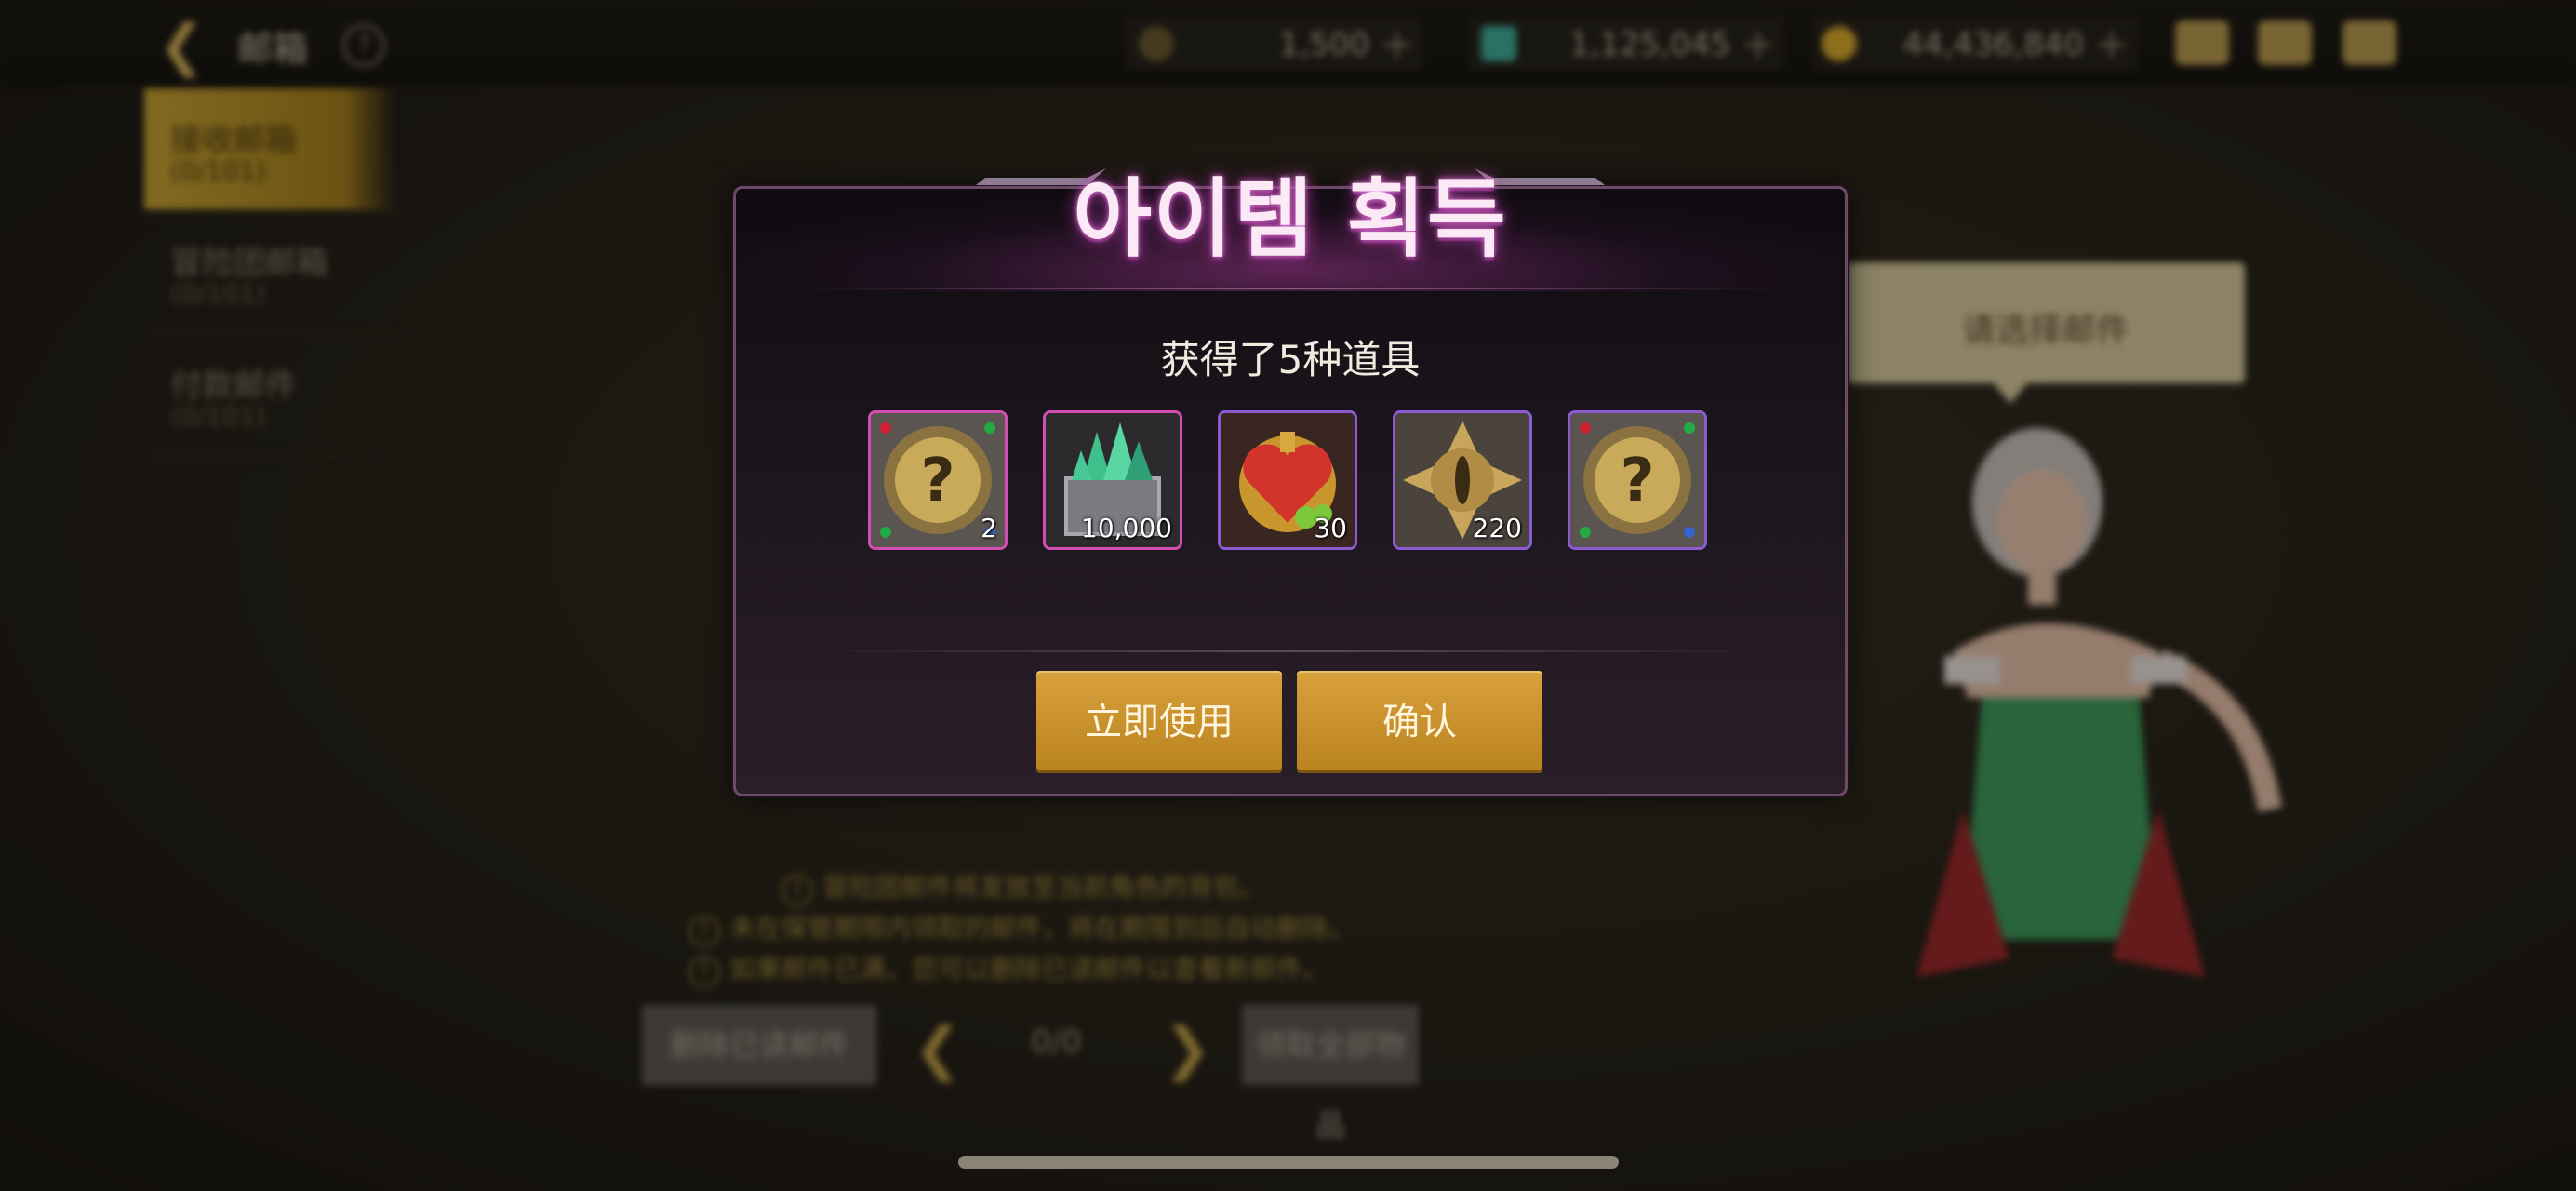 Image resolution: width=2576 pixels, height=1191 pixels. I want to click on reward-item-slot: 220, so click(1462, 480).